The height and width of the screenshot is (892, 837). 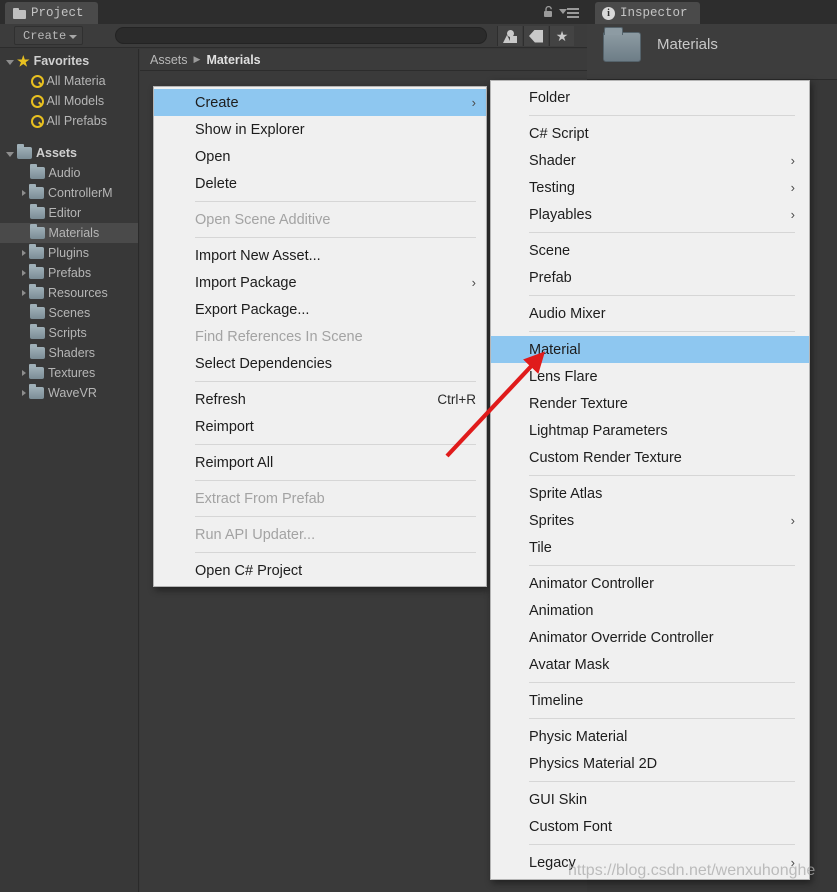 I want to click on info-icon: i, so click(x=608, y=13).